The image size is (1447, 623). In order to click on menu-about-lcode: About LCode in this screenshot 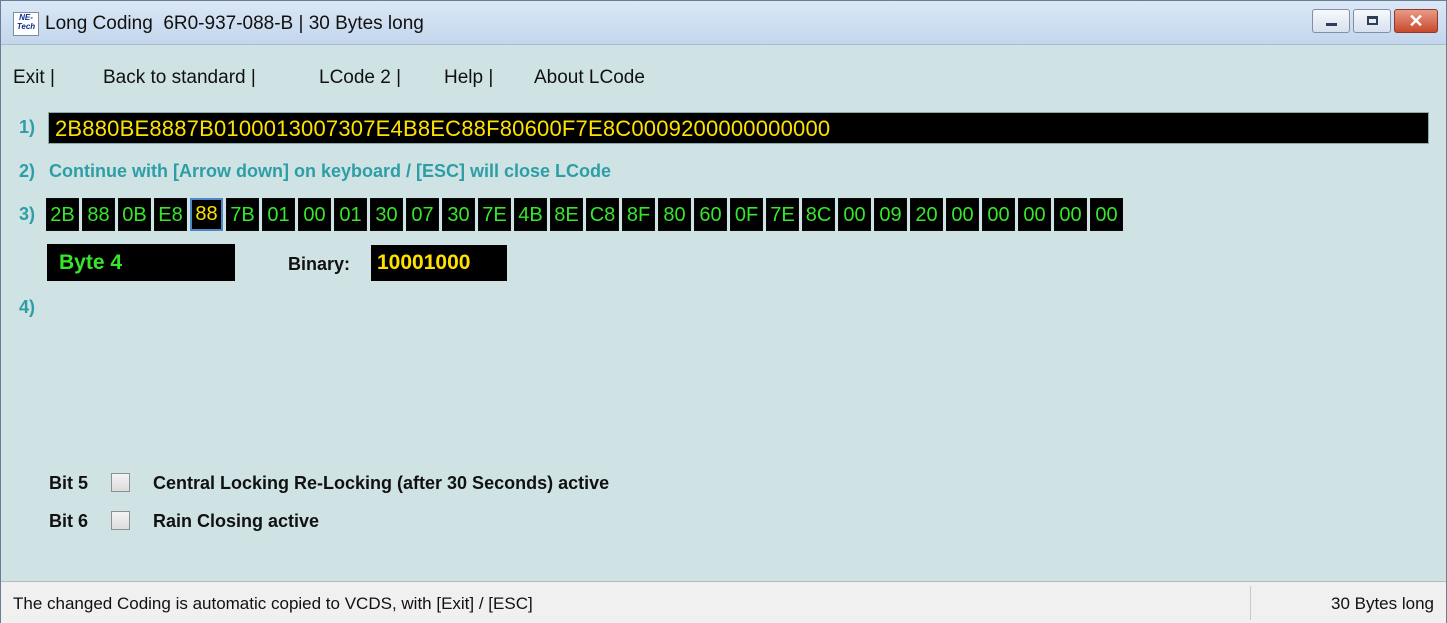, I will do `click(589, 78)`.